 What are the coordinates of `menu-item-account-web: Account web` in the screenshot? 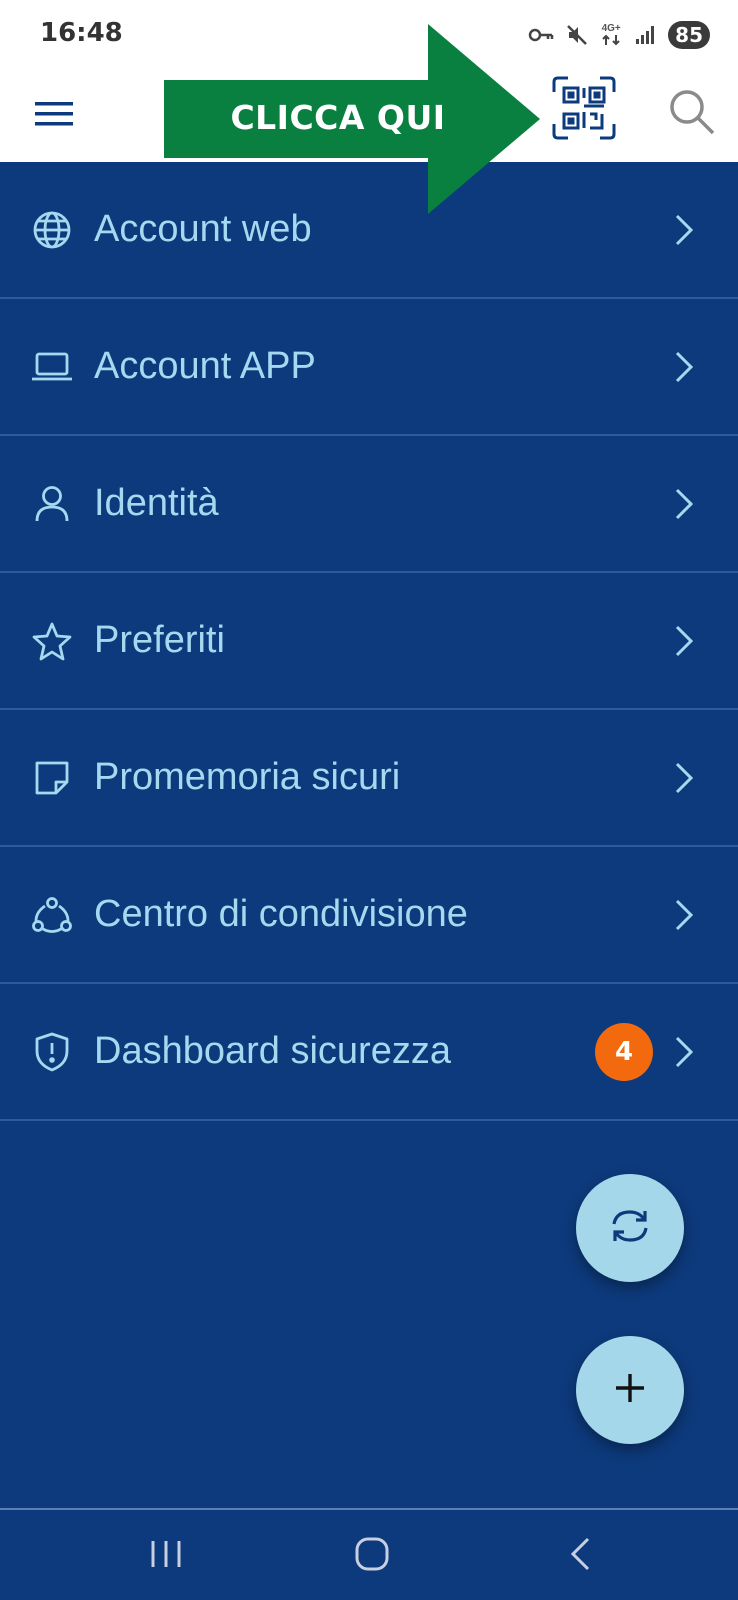 It's located at (369, 230).